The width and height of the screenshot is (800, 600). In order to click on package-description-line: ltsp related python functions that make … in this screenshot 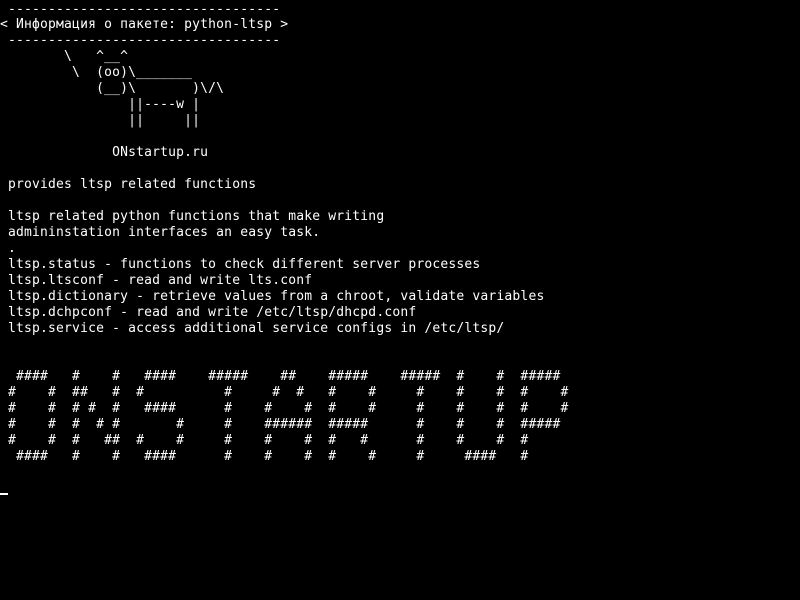, I will do `click(192, 216)`.